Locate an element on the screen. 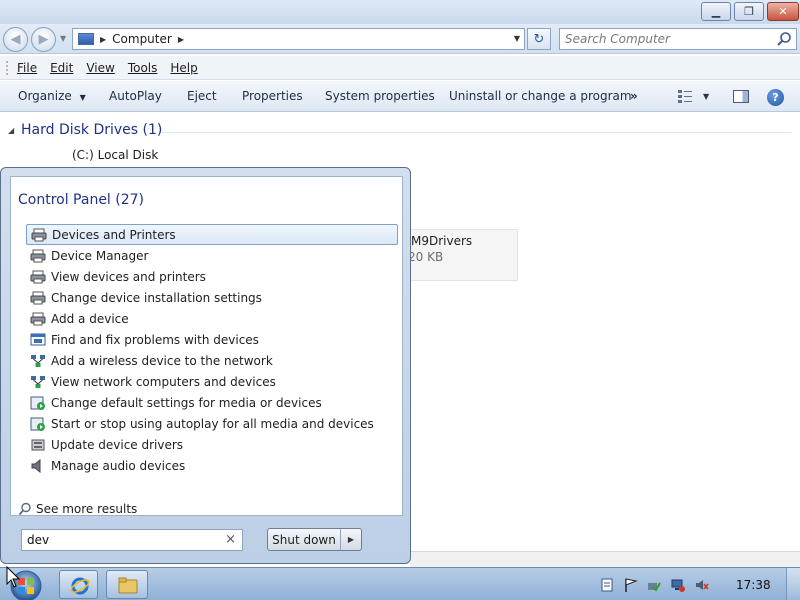  search-box is located at coordinates (678, 39).